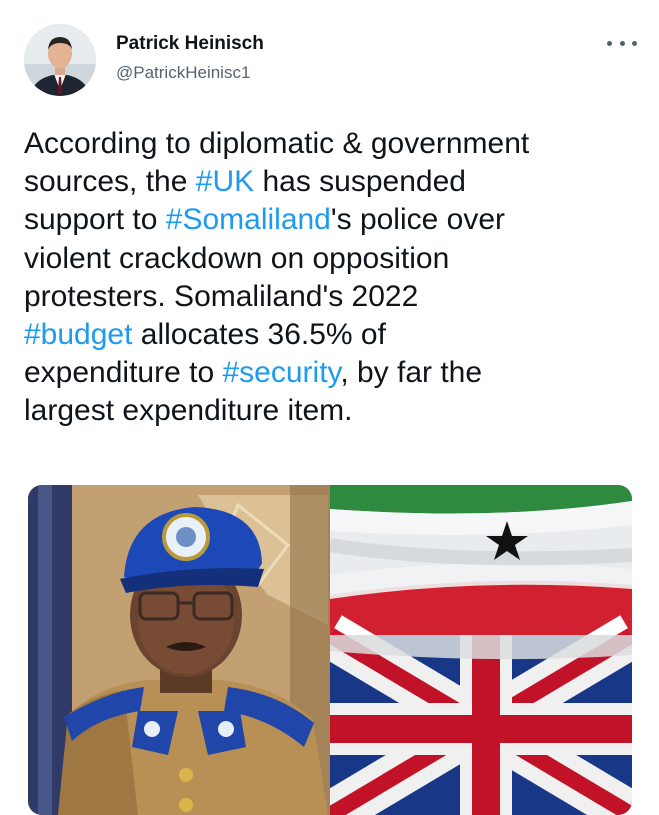  What do you see at coordinates (225, 181) in the screenshot?
I see `hashtag-uk: #UK` at bounding box center [225, 181].